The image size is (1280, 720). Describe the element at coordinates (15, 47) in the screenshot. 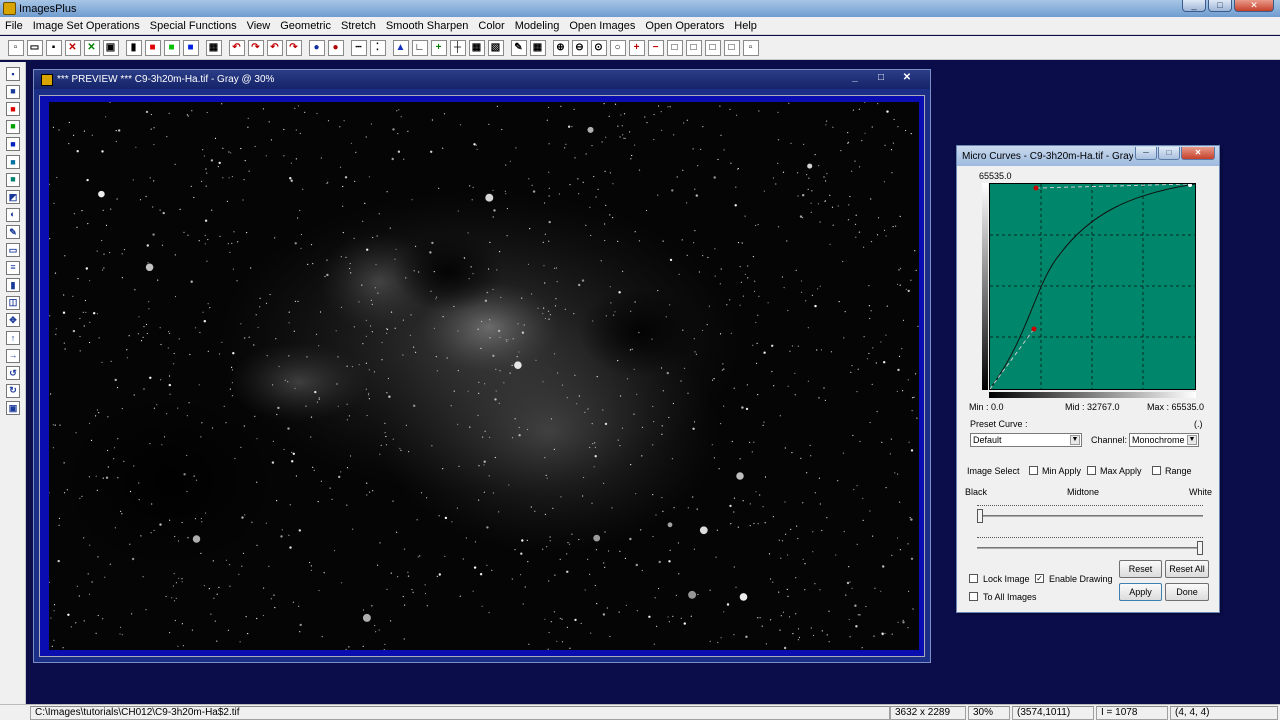

I see `new-file-icon: ▫` at that location.